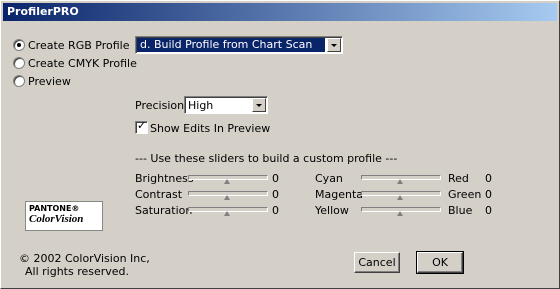 This screenshot has width=560, height=289. I want to click on radio-preview: Preview, so click(42, 81).